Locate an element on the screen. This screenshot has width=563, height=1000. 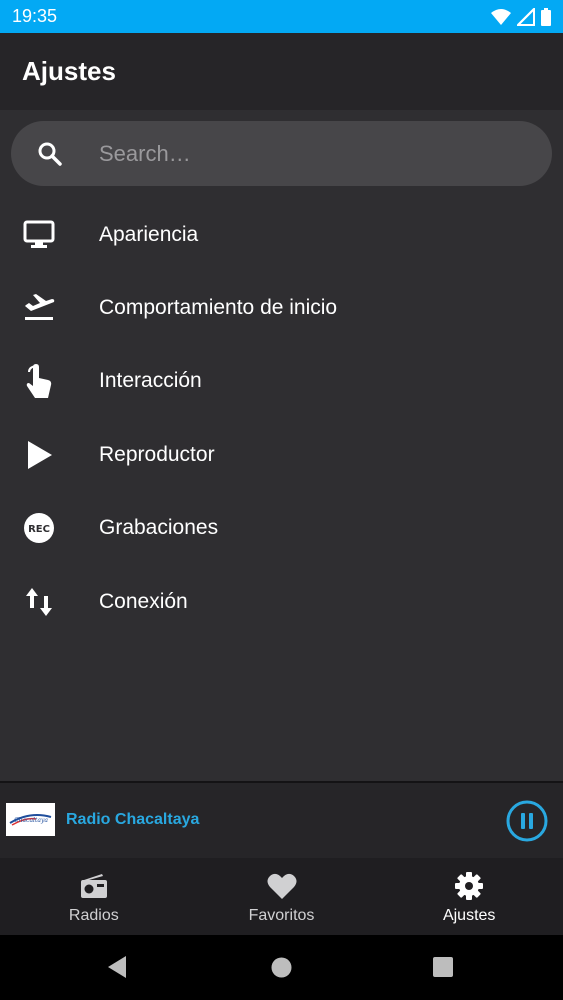
recents-icon is located at coordinates (443, 969).